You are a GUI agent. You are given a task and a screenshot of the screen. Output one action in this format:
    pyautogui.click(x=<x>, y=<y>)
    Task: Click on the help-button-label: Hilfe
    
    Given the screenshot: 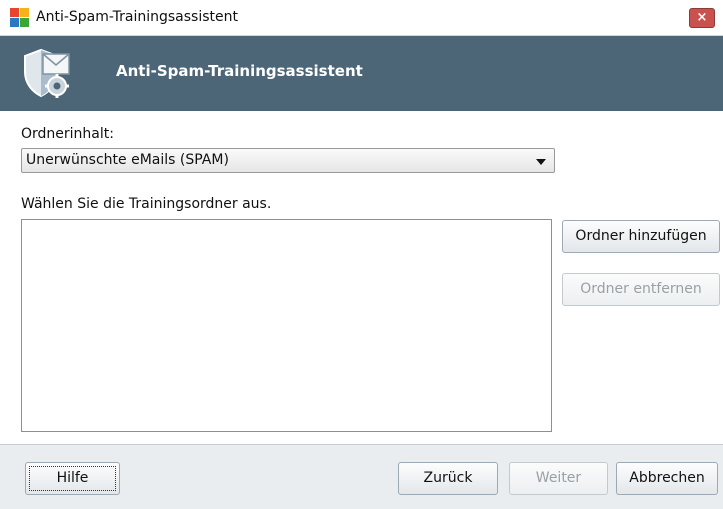 What is the action you would take?
    pyautogui.click(x=72, y=478)
    